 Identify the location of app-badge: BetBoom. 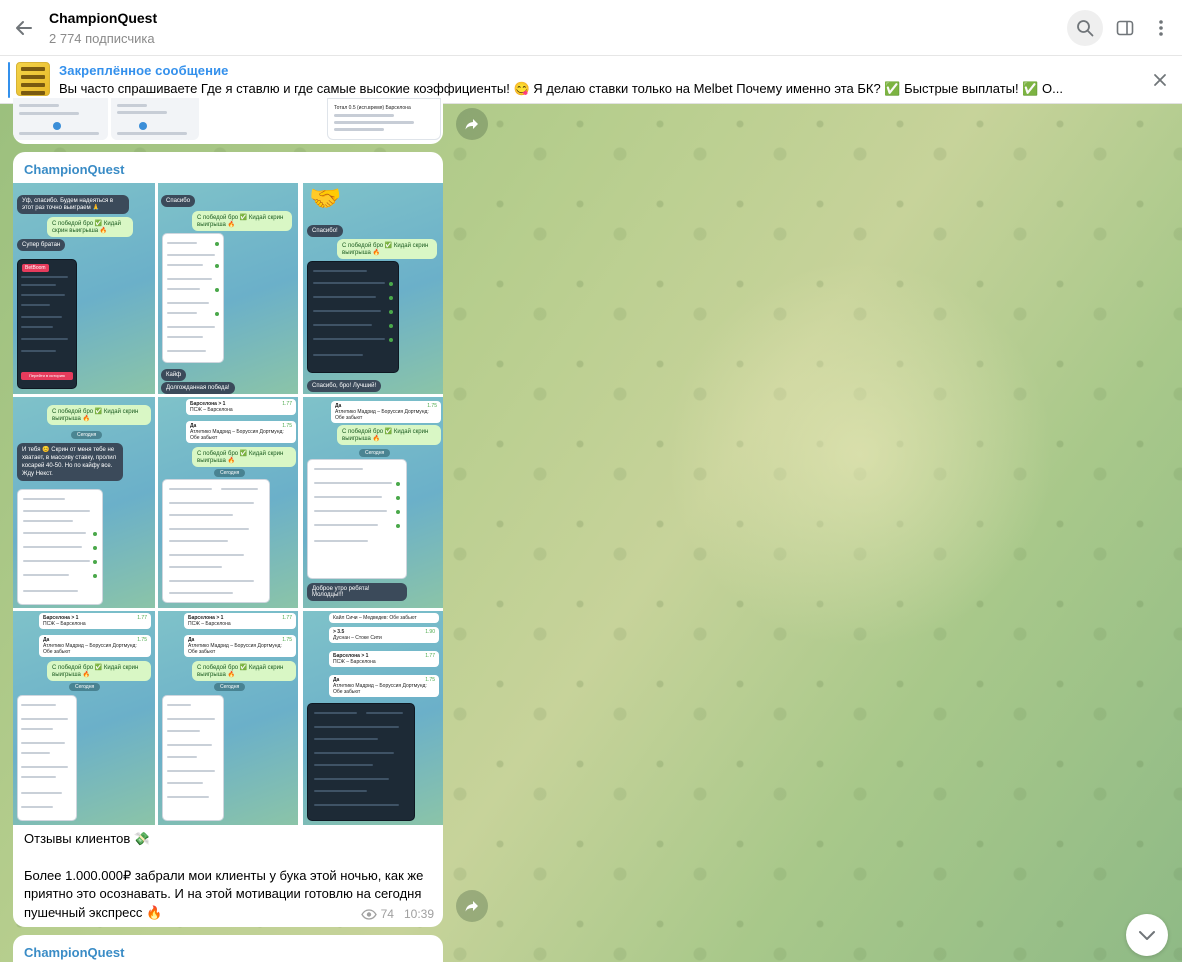
(35, 268).